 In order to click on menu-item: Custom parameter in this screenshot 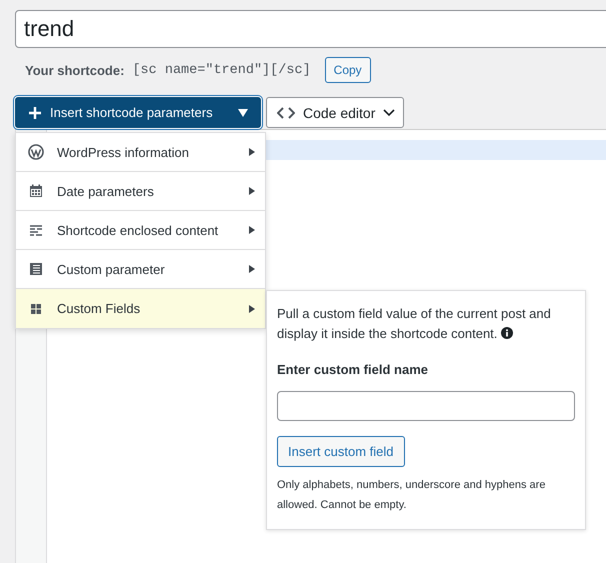, I will do `click(140, 269)`.